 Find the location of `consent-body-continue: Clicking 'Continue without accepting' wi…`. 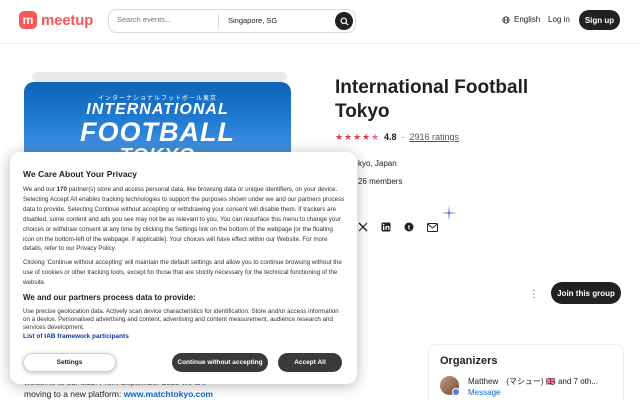

consent-body-continue: Clicking 'Continue without accepting' wi… is located at coordinates (182, 272).